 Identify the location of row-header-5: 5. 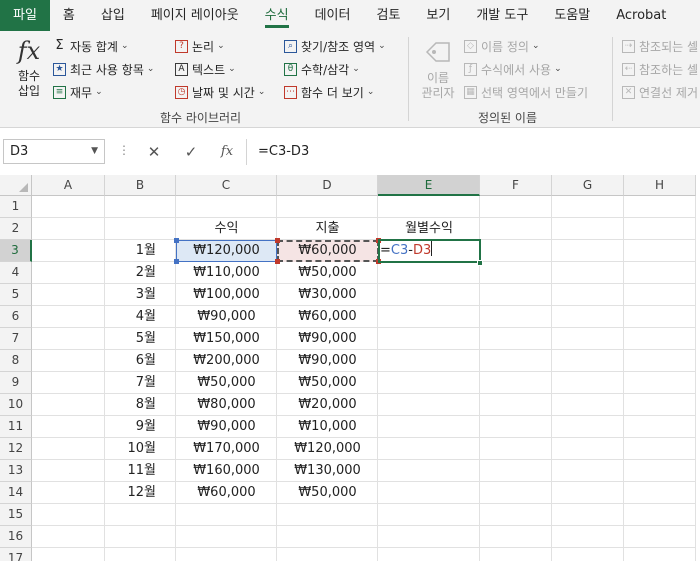
(16, 295).